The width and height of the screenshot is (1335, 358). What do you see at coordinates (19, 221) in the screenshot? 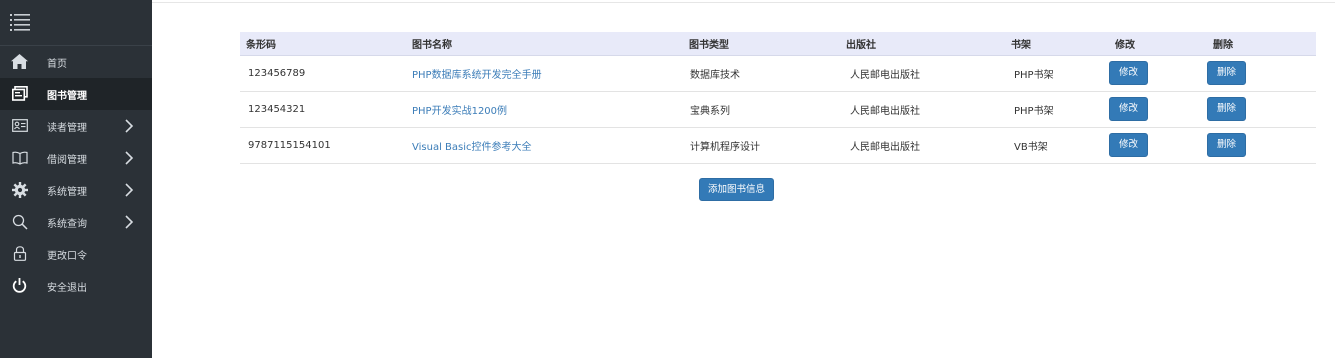
I see `search-icon` at bounding box center [19, 221].